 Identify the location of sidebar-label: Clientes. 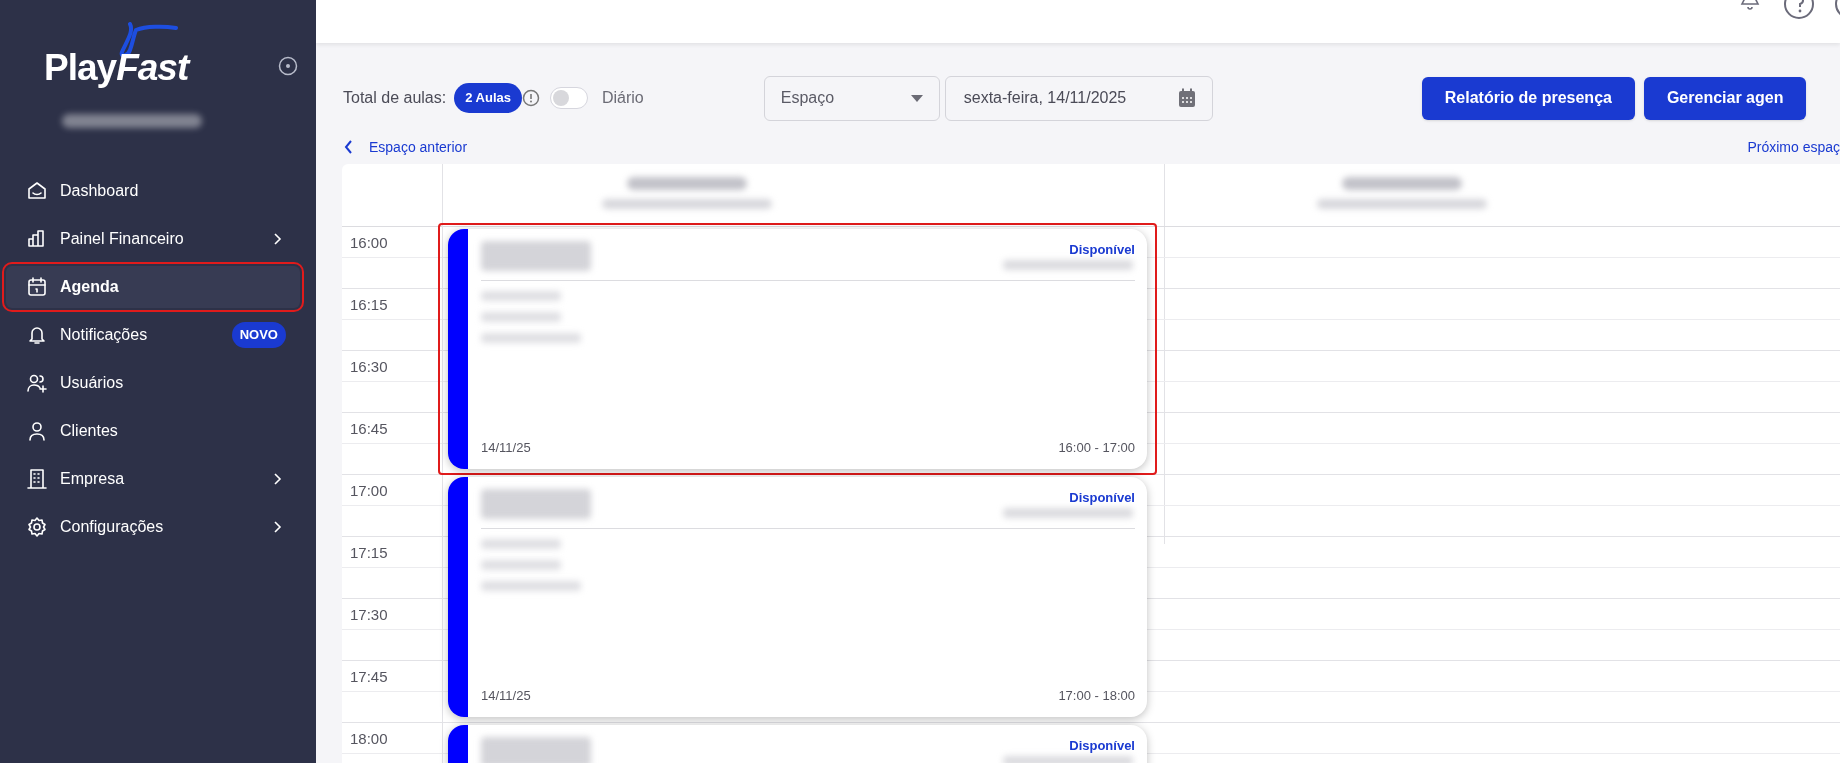
(89, 431).